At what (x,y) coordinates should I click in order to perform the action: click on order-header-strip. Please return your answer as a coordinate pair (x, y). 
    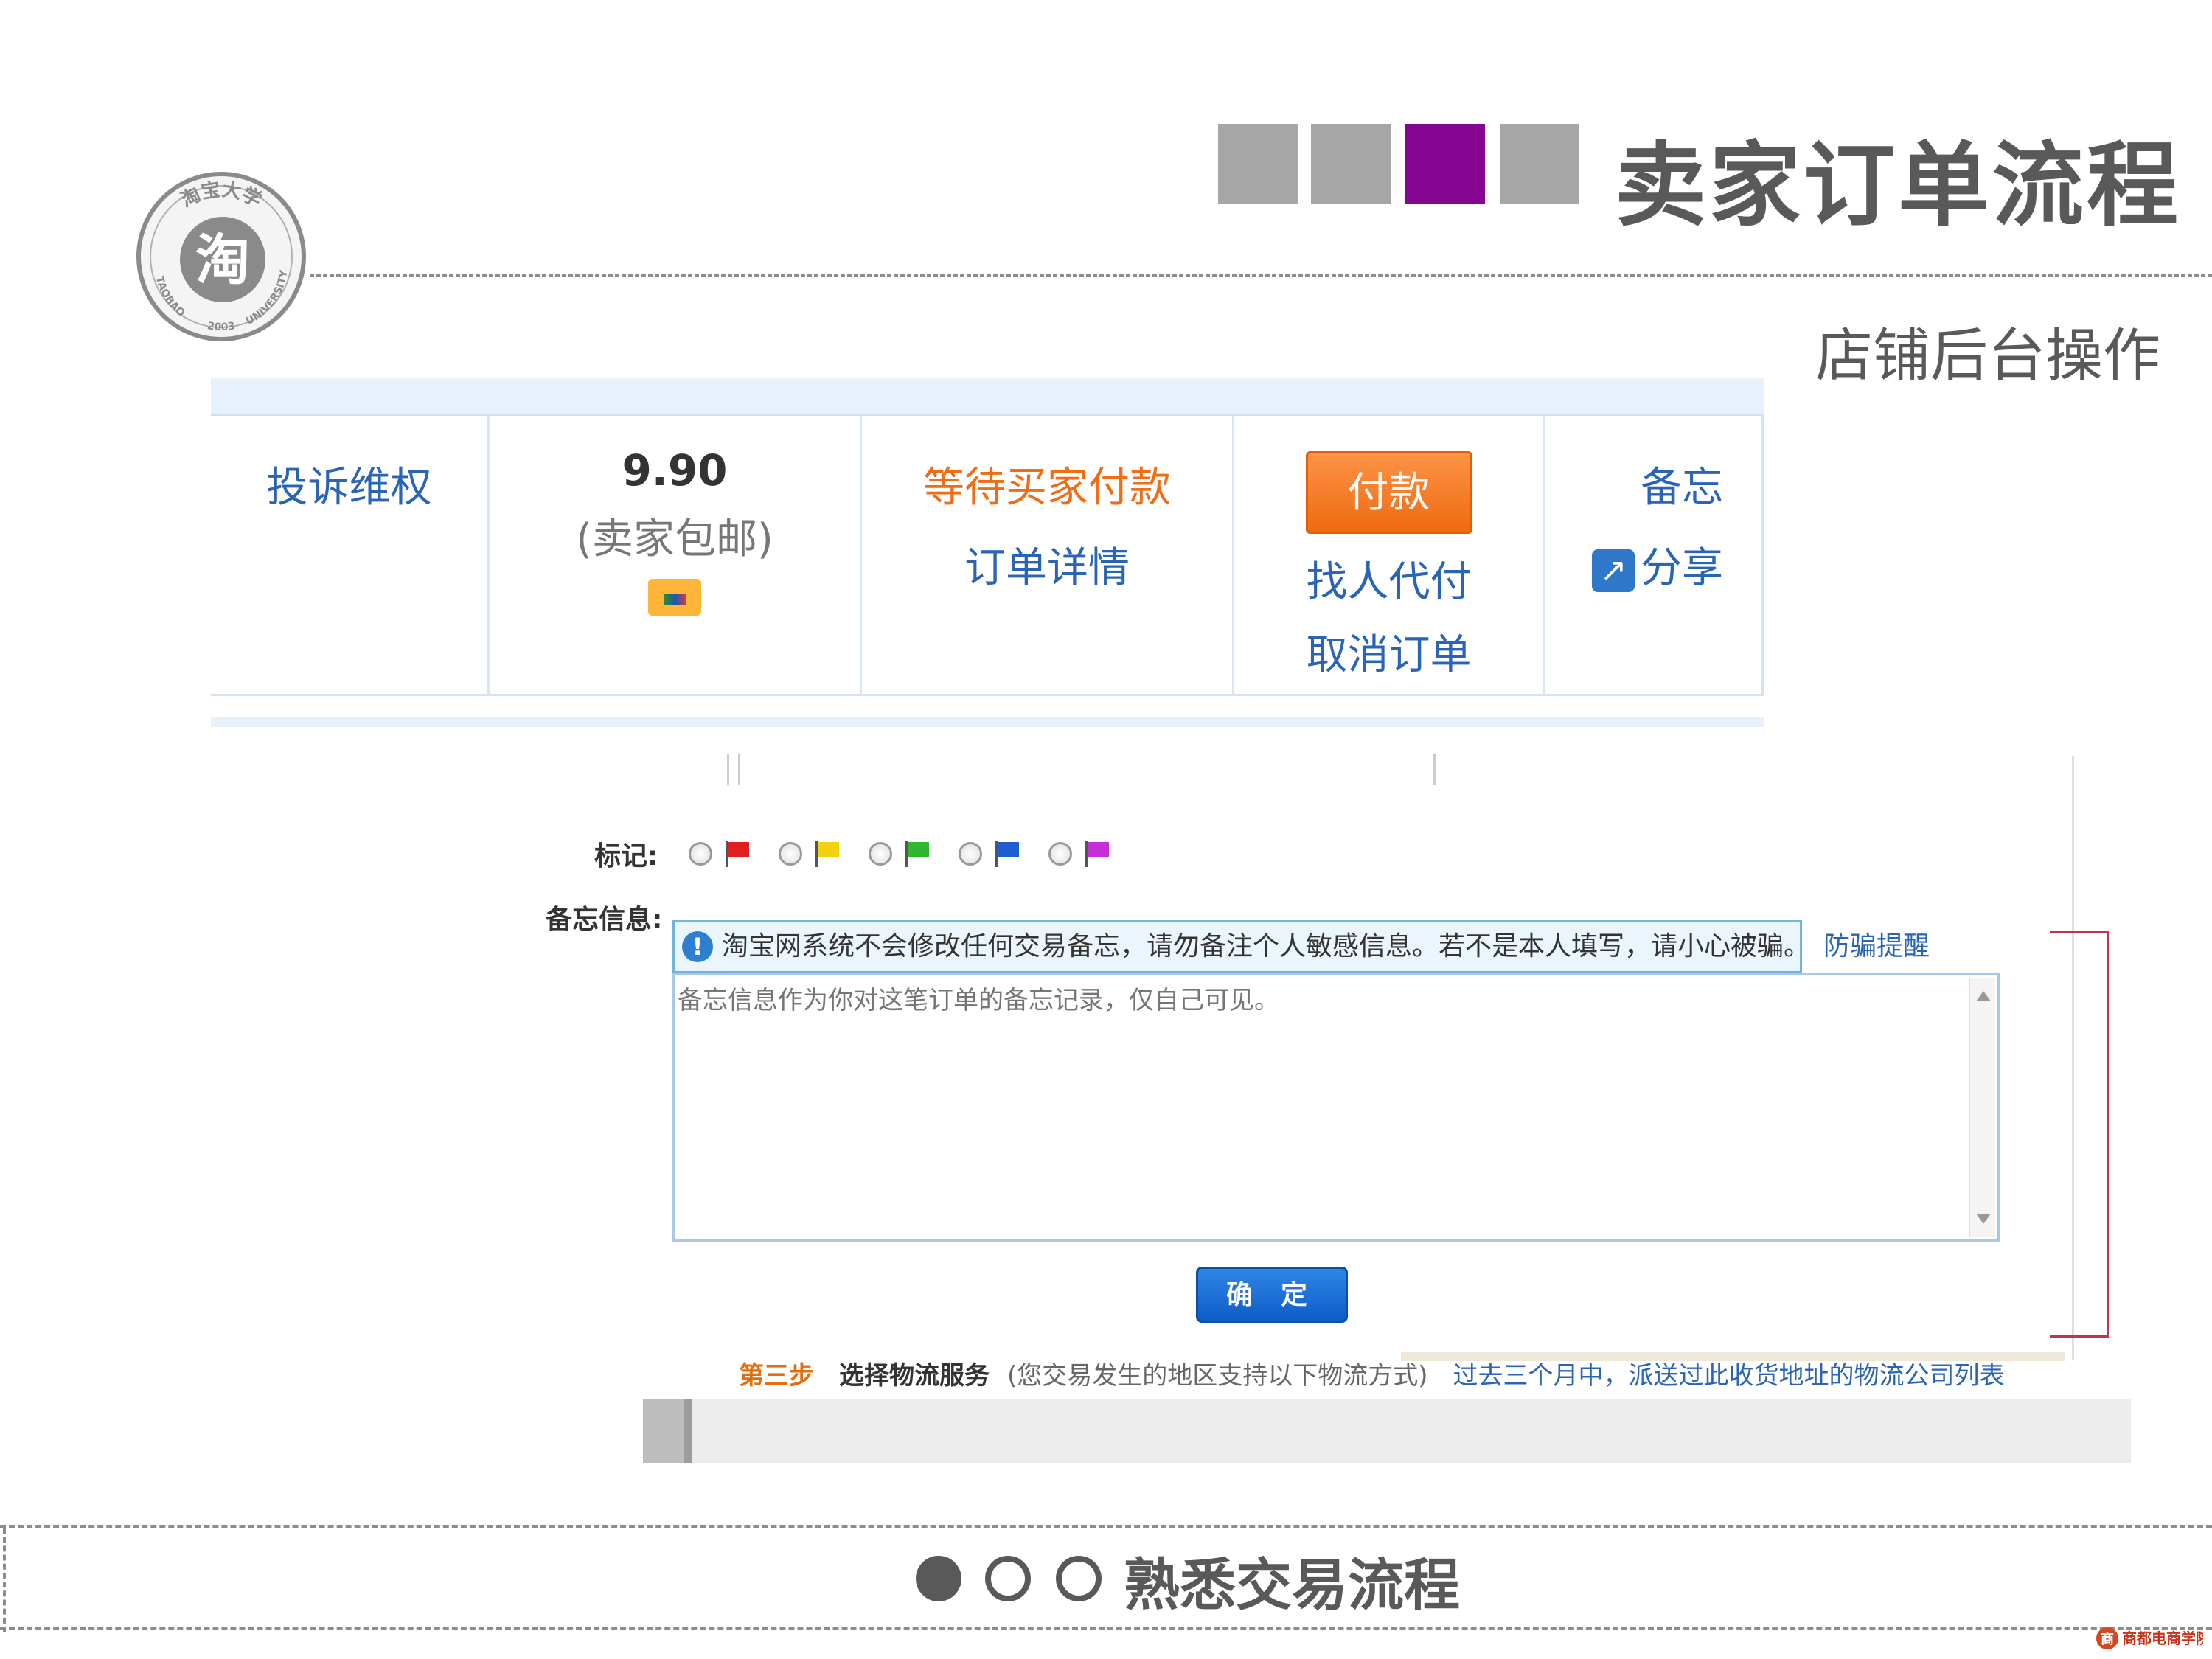
    Looking at the image, I should click on (987, 397).